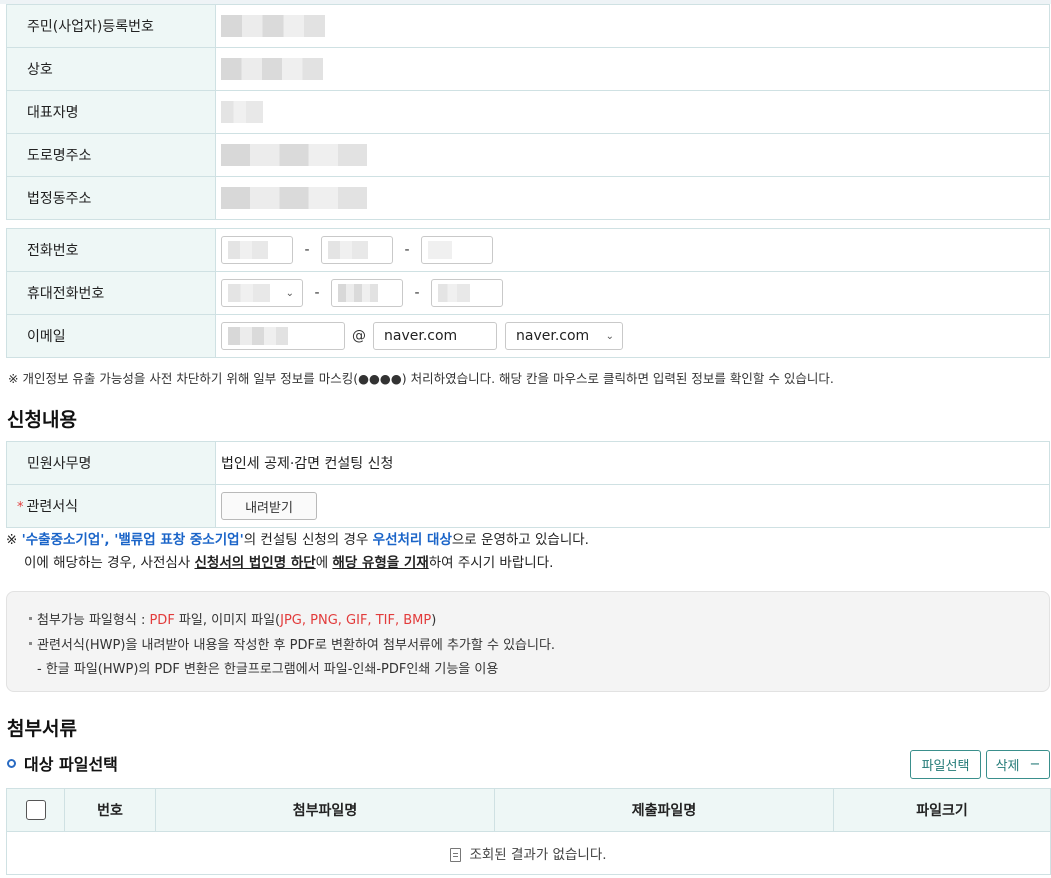  What do you see at coordinates (528, 250) in the screenshot?
I see `row-phone: 전화번호 - -` at bounding box center [528, 250].